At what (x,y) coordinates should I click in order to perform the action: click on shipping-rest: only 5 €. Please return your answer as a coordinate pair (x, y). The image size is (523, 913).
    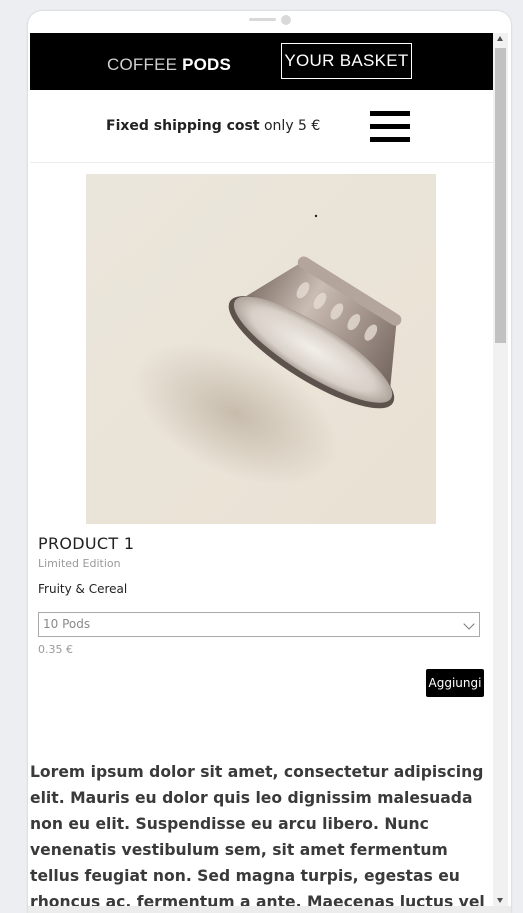
    Looking at the image, I should click on (292, 126).